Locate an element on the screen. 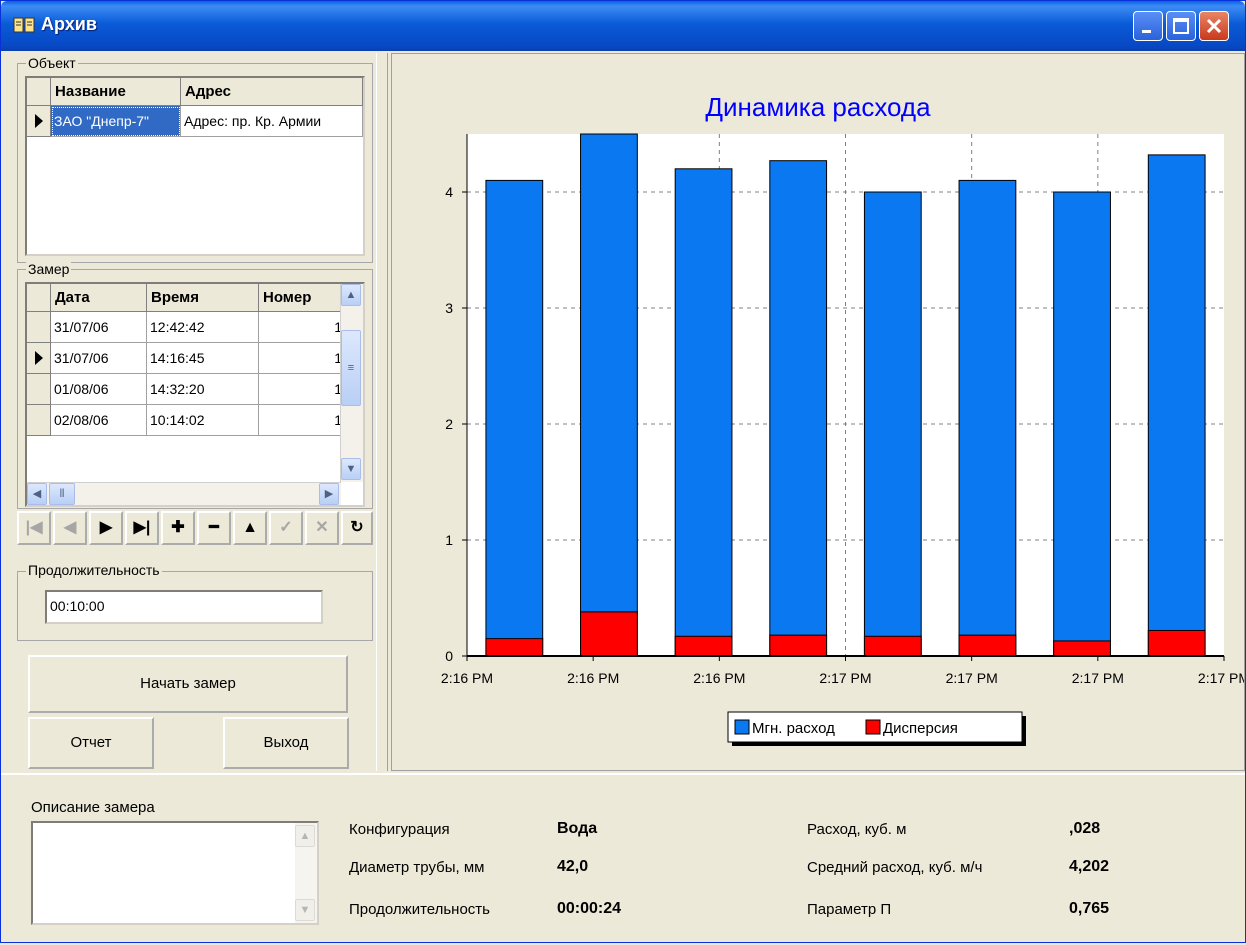 The height and width of the screenshot is (945, 1246). duration-value: 00:00:24 is located at coordinates (589, 908).